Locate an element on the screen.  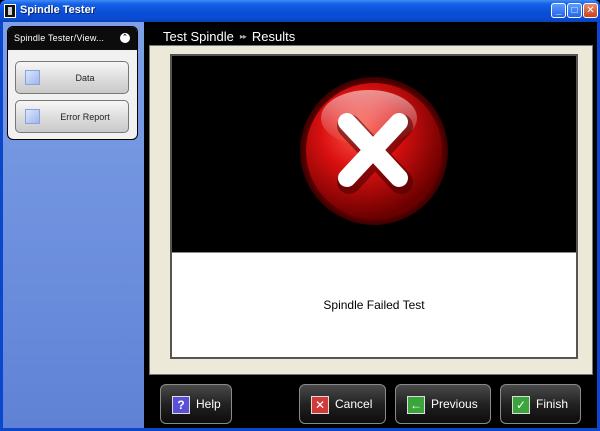
fail-x-icon is located at coordinates (374, 151).